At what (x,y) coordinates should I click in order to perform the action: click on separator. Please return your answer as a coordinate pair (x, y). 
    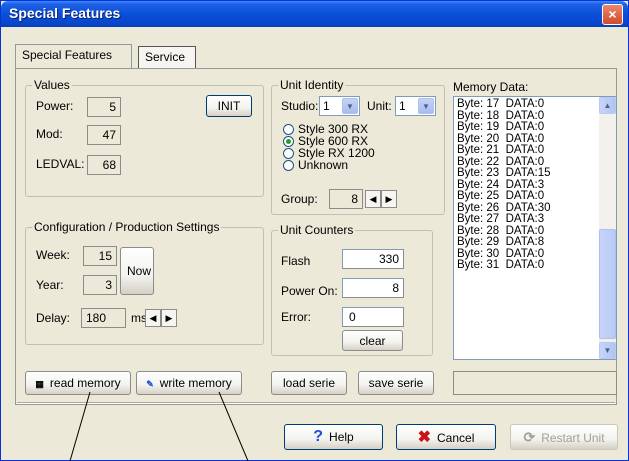
    Looking at the image, I should click on (316, 403).